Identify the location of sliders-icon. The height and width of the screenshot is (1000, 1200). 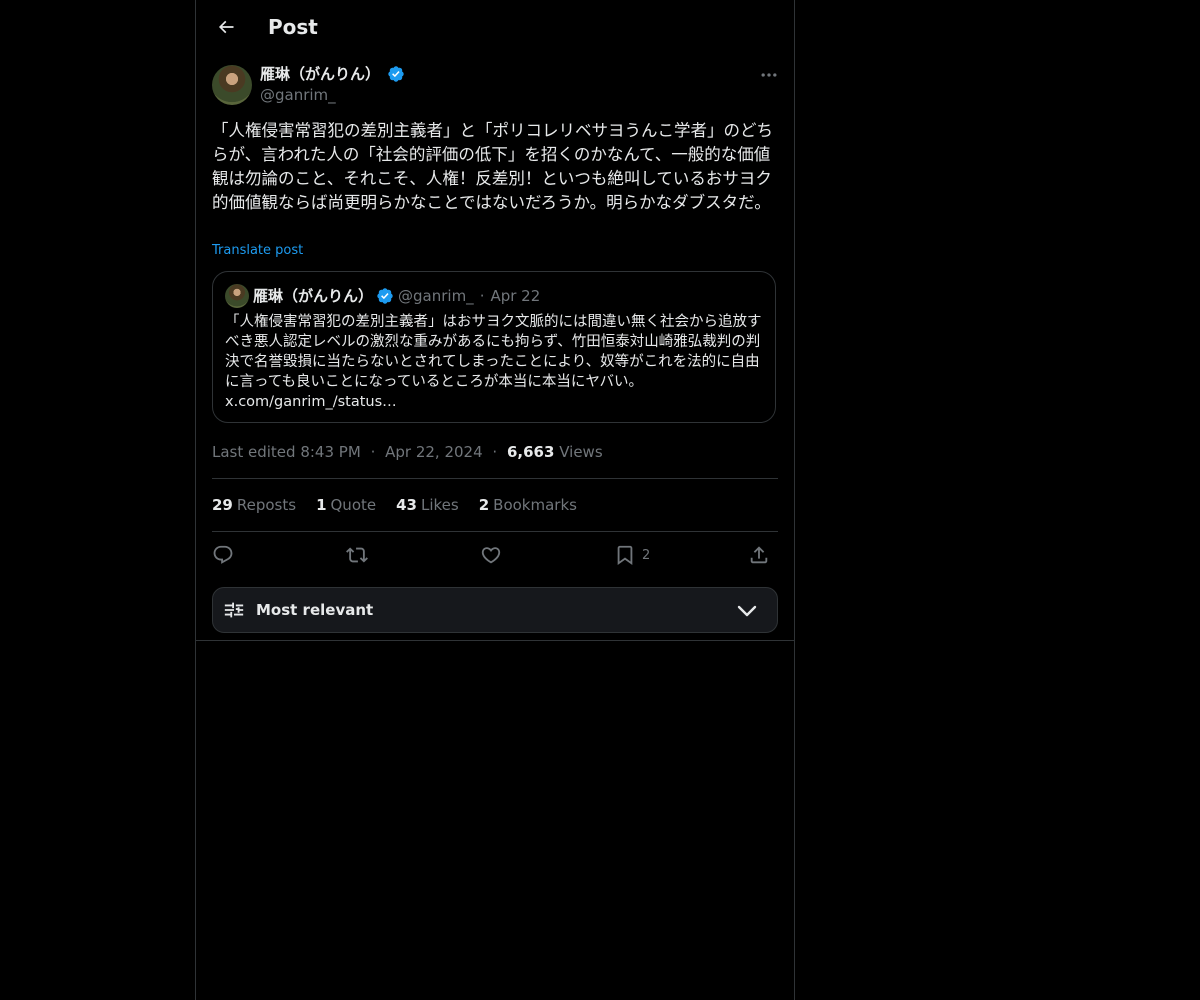
(234, 610).